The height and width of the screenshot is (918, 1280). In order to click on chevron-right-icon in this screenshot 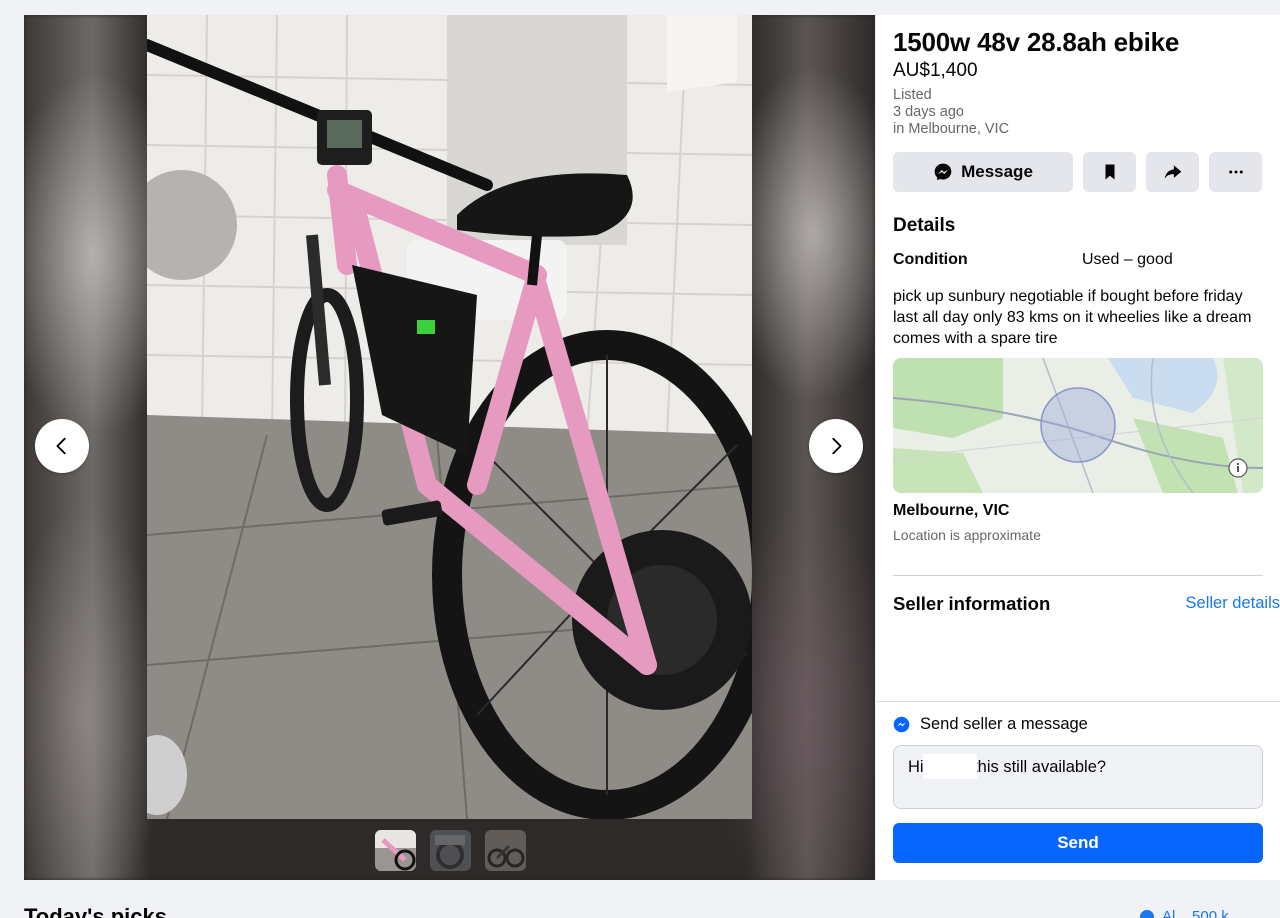, I will do `click(837, 446)`.